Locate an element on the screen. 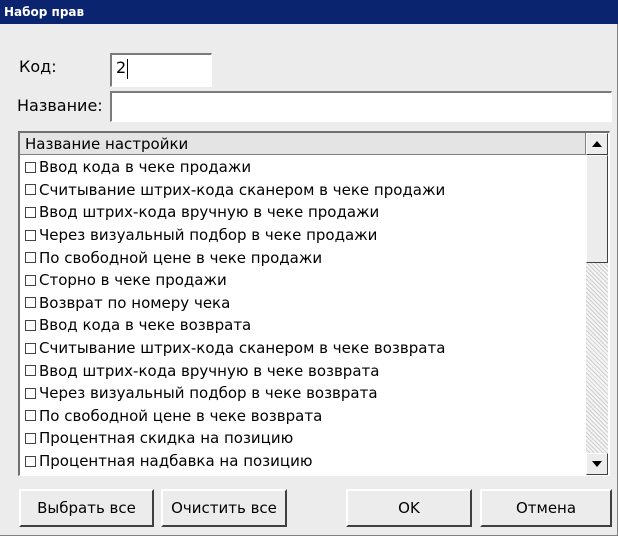 The height and width of the screenshot is (536, 618). list-item: По свободной цене в чеке продажи is located at coordinates (303, 257).